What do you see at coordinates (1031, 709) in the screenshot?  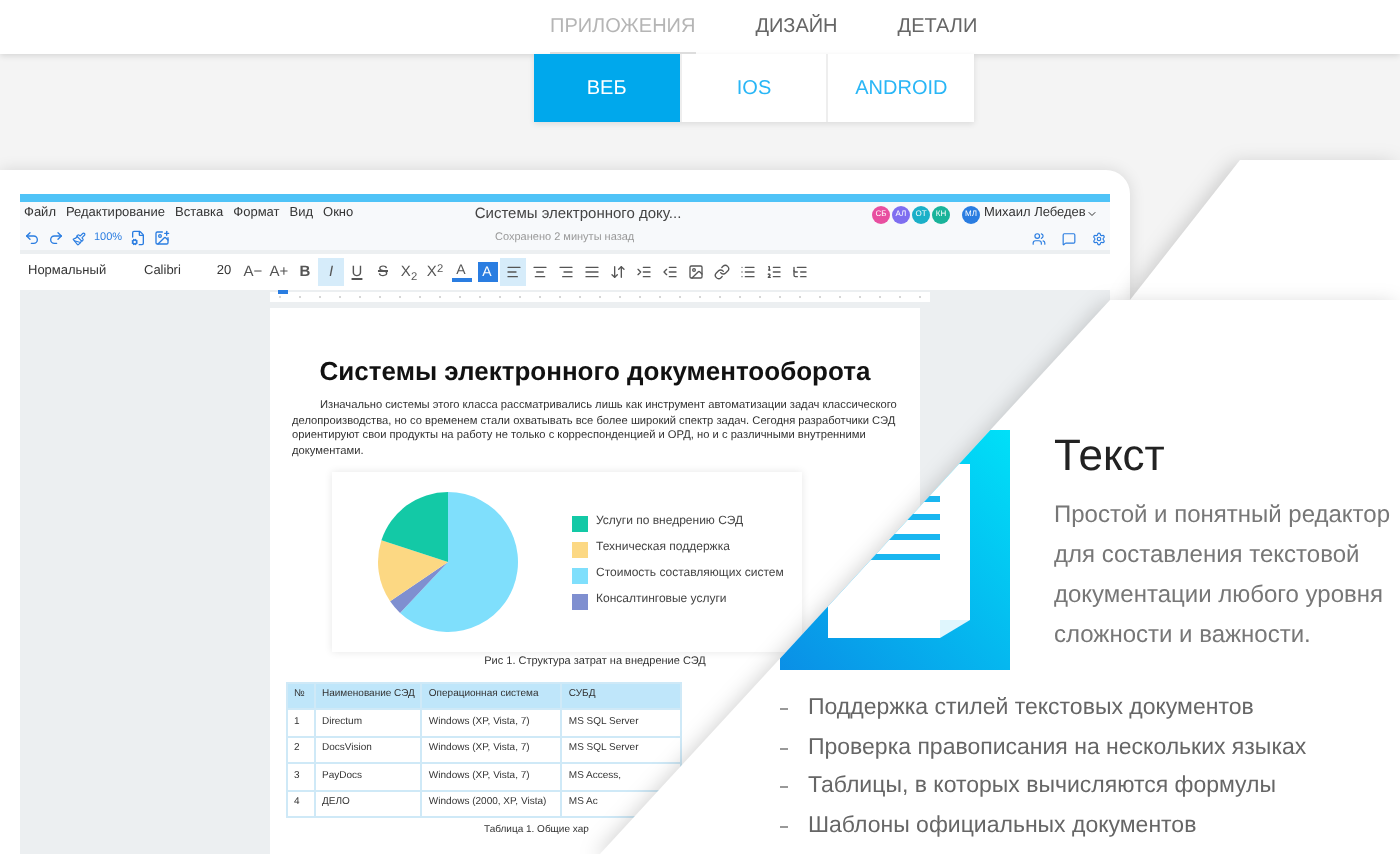 I see `feature-point: Поддержка стилей текстовых документов` at bounding box center [1031, 709].